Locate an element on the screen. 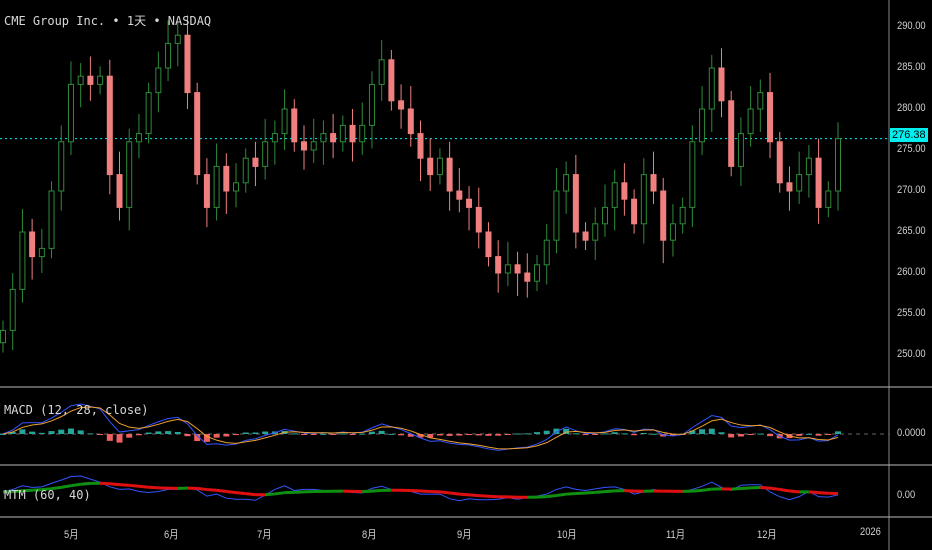  x-tick-label: 12月 is located at coordinates (767, 535).